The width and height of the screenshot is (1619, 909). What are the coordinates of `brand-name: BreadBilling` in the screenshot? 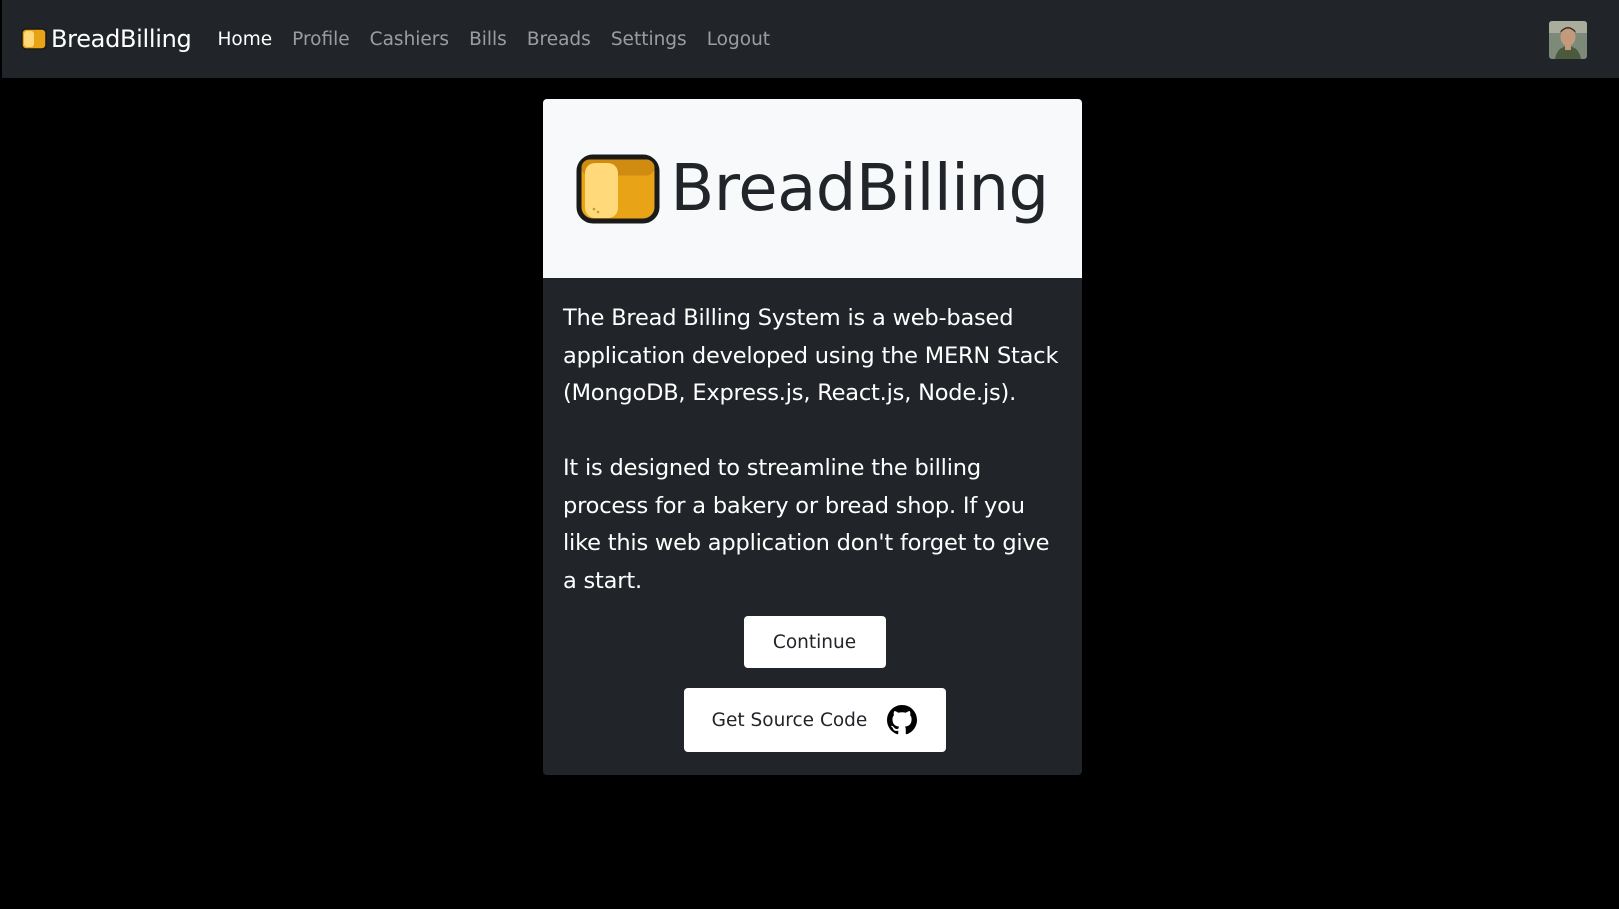 It's located at (121, 39).